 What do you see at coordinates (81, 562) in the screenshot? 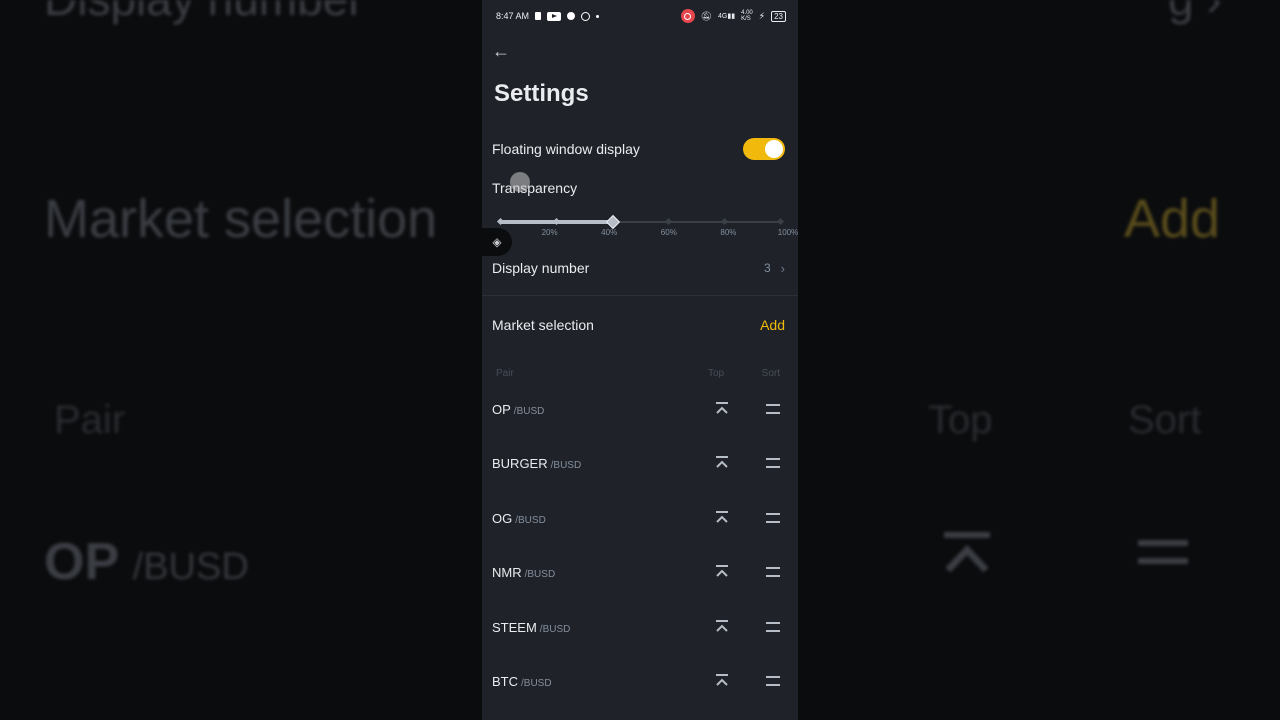
I see `bg-op-base: OP` at bounding box center [81, 562].